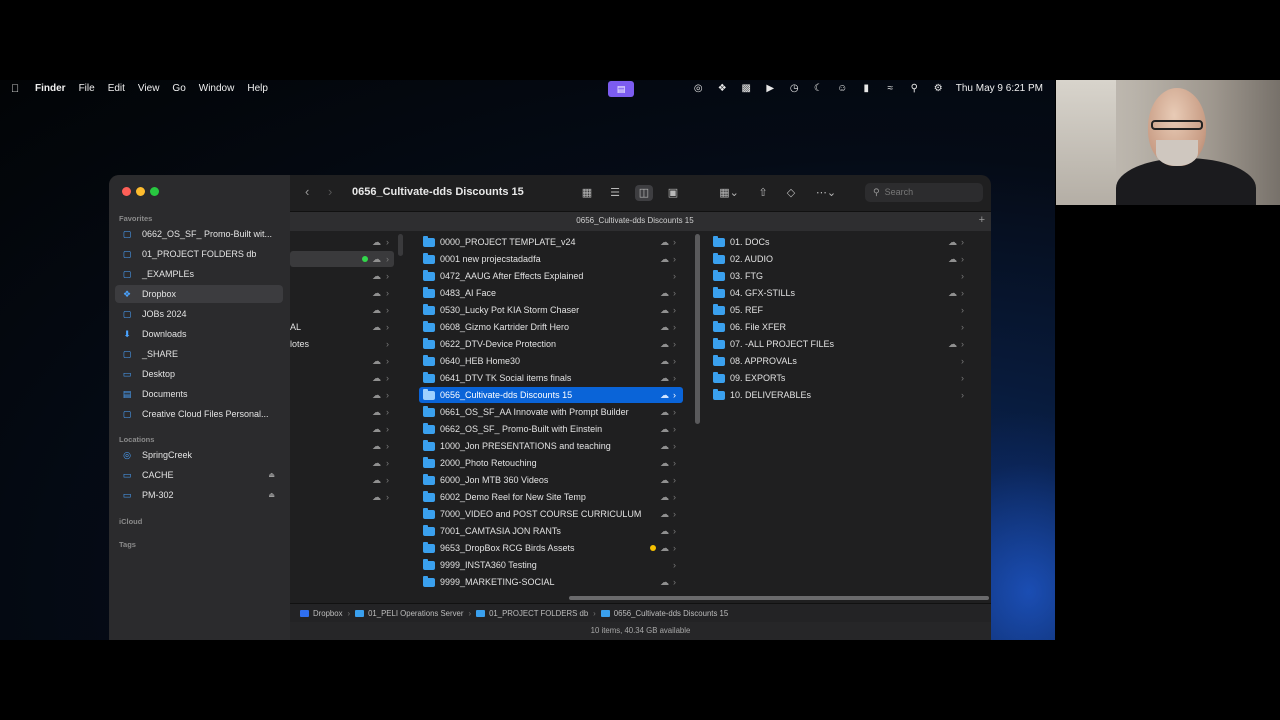 Image resolution: width=1280 pixels, height=720 pixels. What do you see at coordinates (644, 193) in the screenshot?
I see `column-view-icon: ◫` at bounding box center [644, 193].